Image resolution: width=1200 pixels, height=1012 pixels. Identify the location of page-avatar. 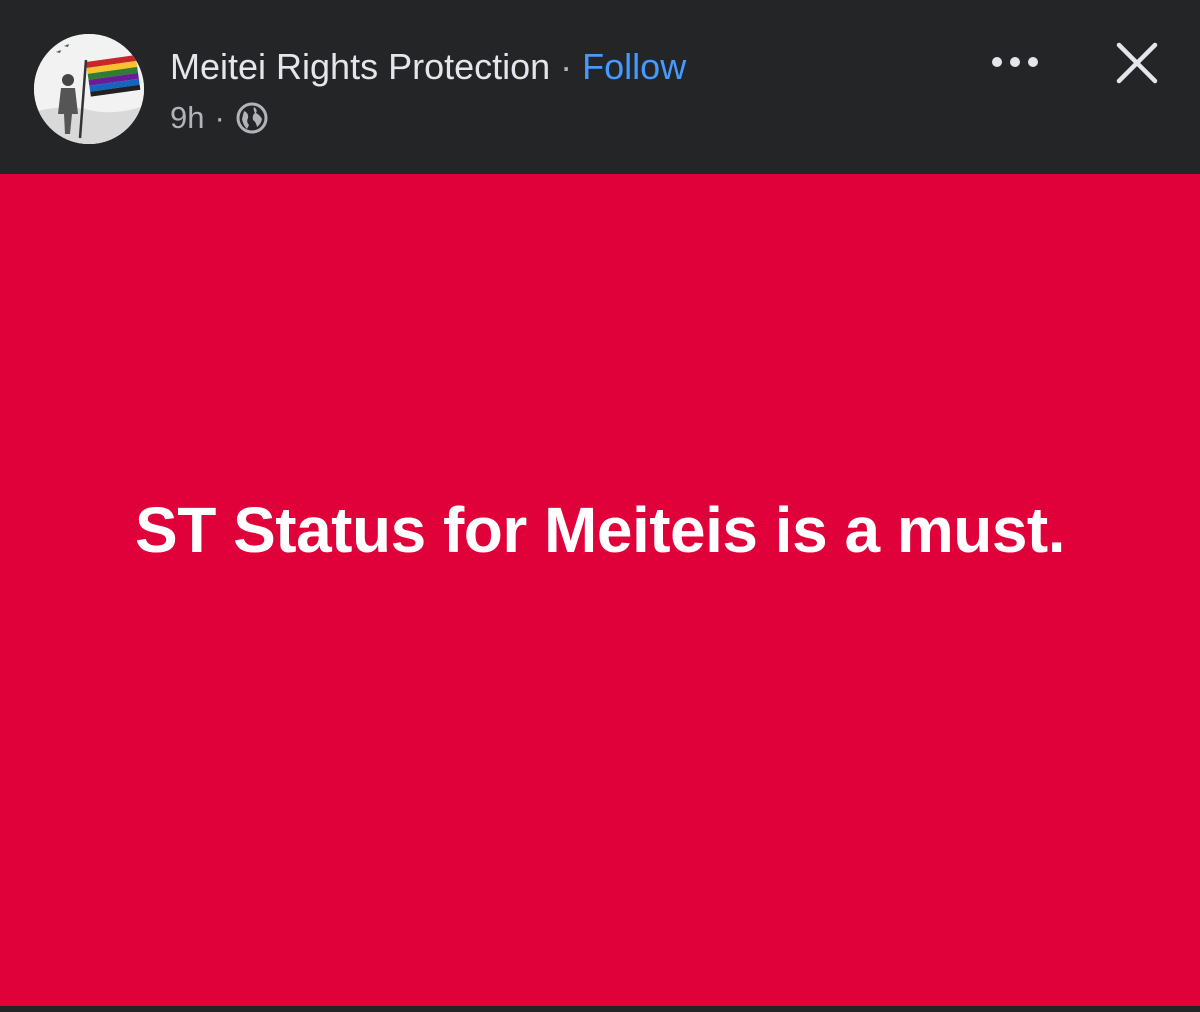
(89, 89).